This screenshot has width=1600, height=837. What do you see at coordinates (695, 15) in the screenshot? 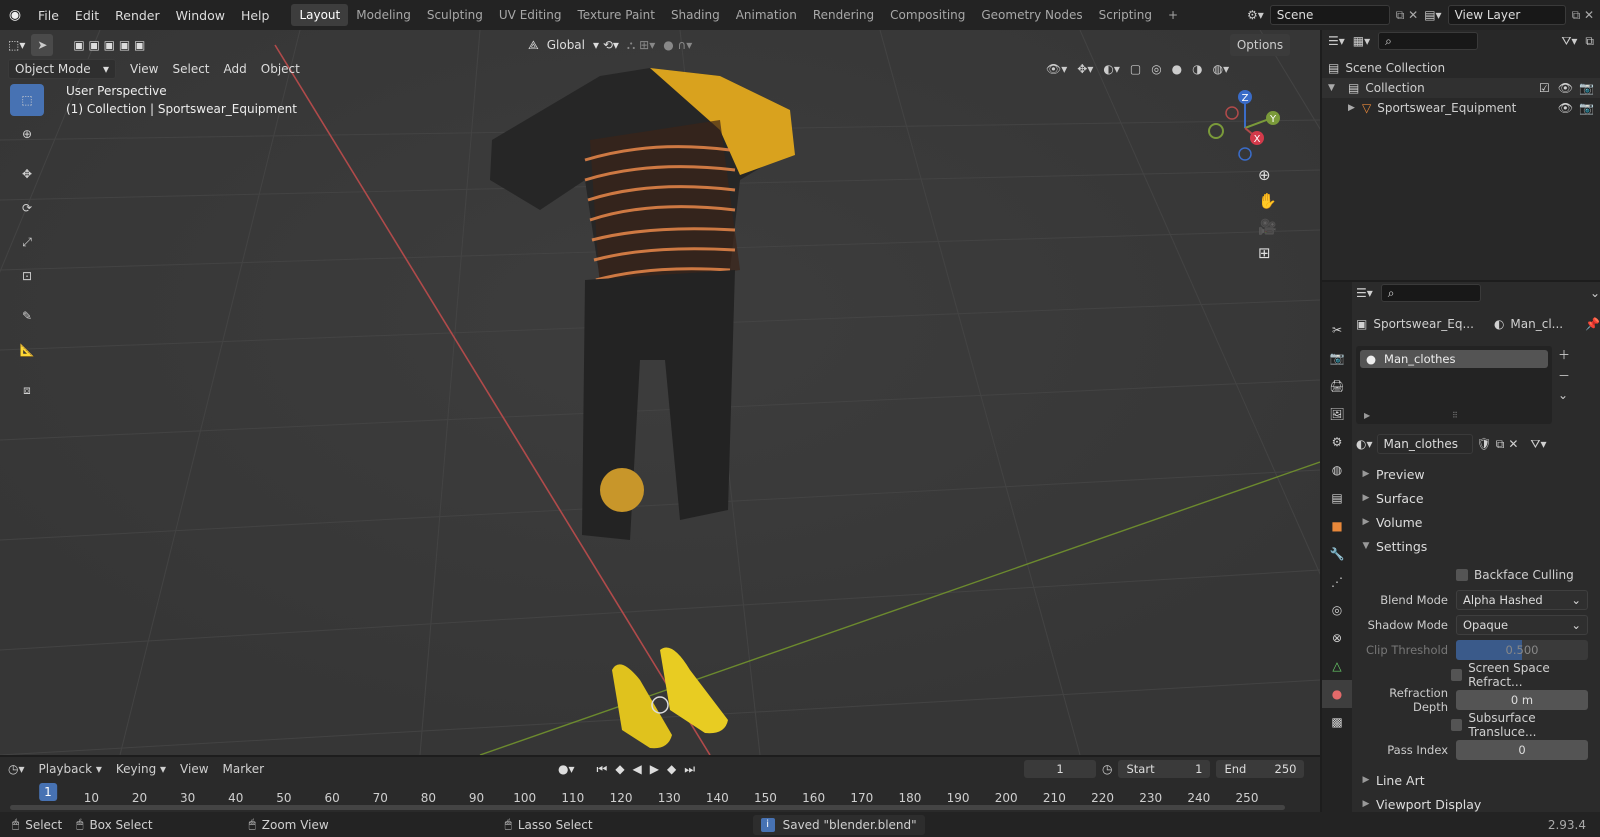
I see `tab-shading: Shading` at bounding box center [695, 15].